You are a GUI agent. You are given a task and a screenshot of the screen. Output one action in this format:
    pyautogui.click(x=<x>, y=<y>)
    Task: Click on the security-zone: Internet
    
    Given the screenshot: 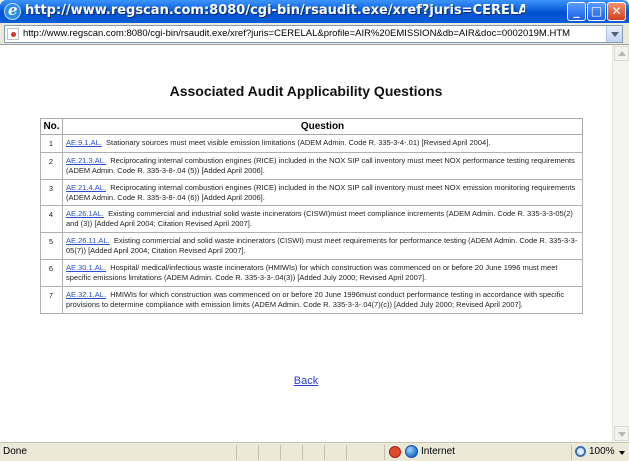 What is the action you would take?
    pyautogui.click(x=438, y=451)
    